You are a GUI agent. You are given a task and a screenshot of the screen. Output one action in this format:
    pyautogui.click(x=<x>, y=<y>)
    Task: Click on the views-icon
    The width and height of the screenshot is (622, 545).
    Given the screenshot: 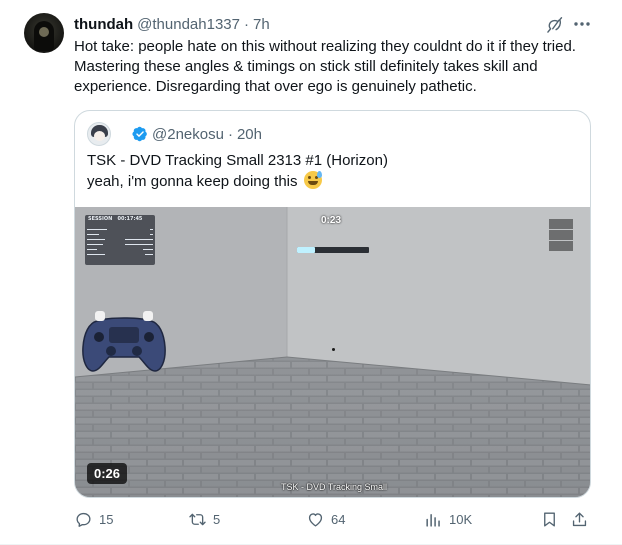 What is the action you would take?
    pyautogui.click(x=433, y=520)
    